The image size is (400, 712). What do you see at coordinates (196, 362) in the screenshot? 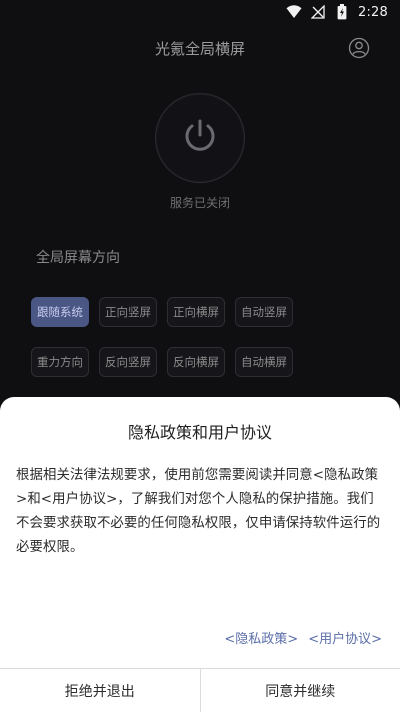
I see `orientation-option-reverse-landscape: 反向横屏` at bounding box center [196, 362].